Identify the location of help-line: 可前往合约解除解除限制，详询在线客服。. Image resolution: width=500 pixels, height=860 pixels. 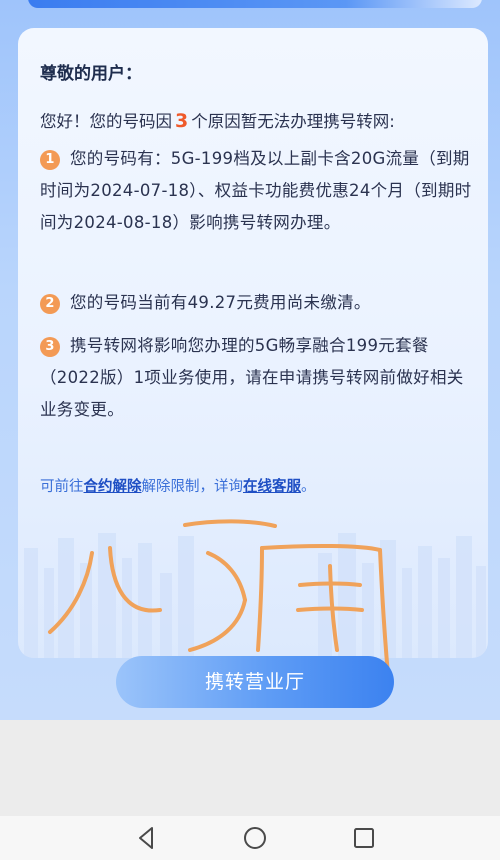
(178, 485).